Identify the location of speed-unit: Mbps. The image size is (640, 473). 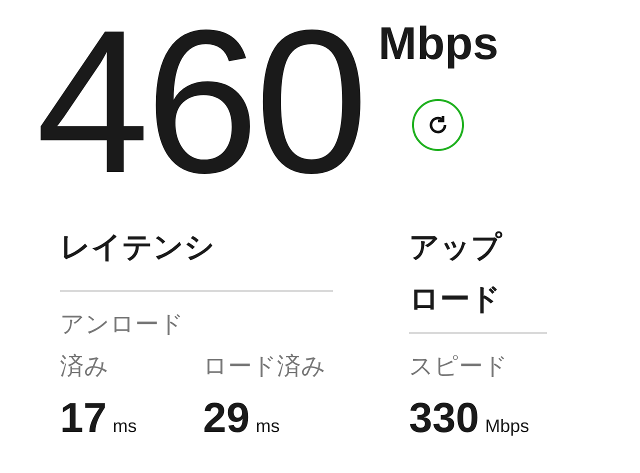
(438, 43).